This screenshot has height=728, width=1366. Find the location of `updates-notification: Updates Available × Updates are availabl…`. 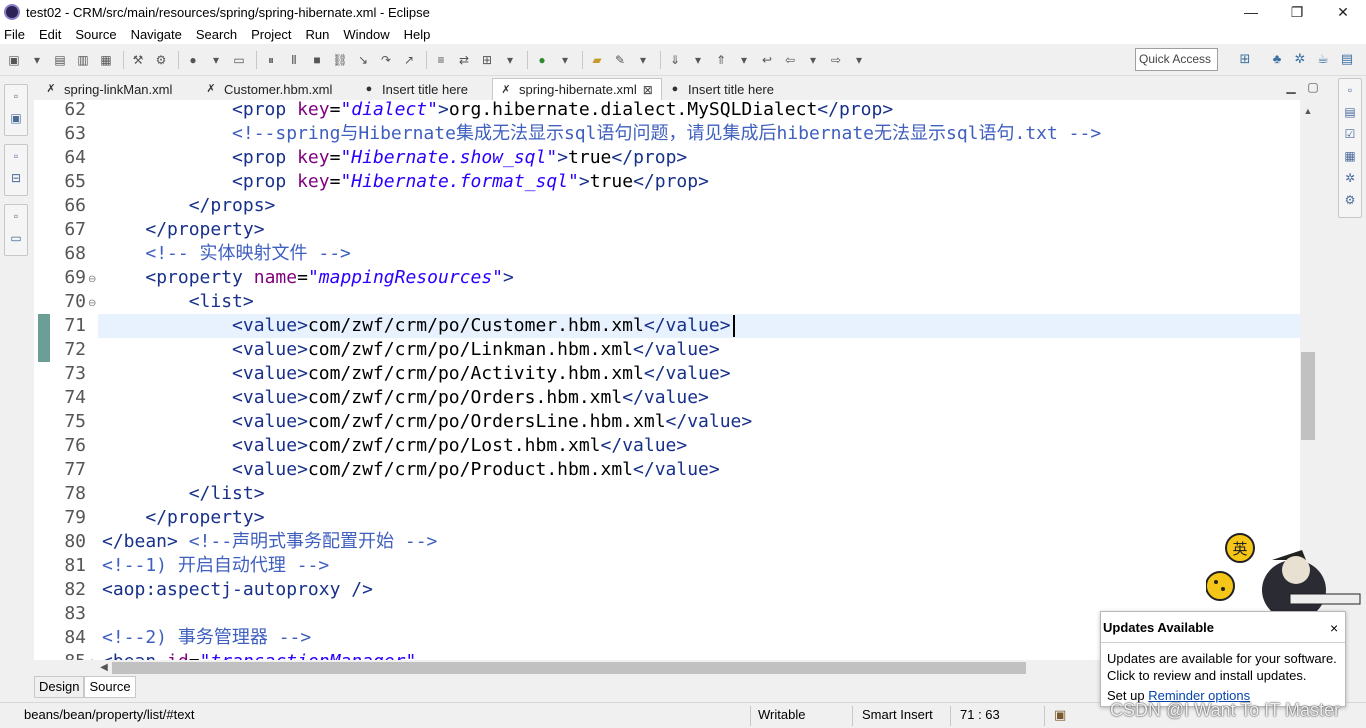

updates-notification: Updates Available × Updates are availabl… is located at coordinates (1223, 659).